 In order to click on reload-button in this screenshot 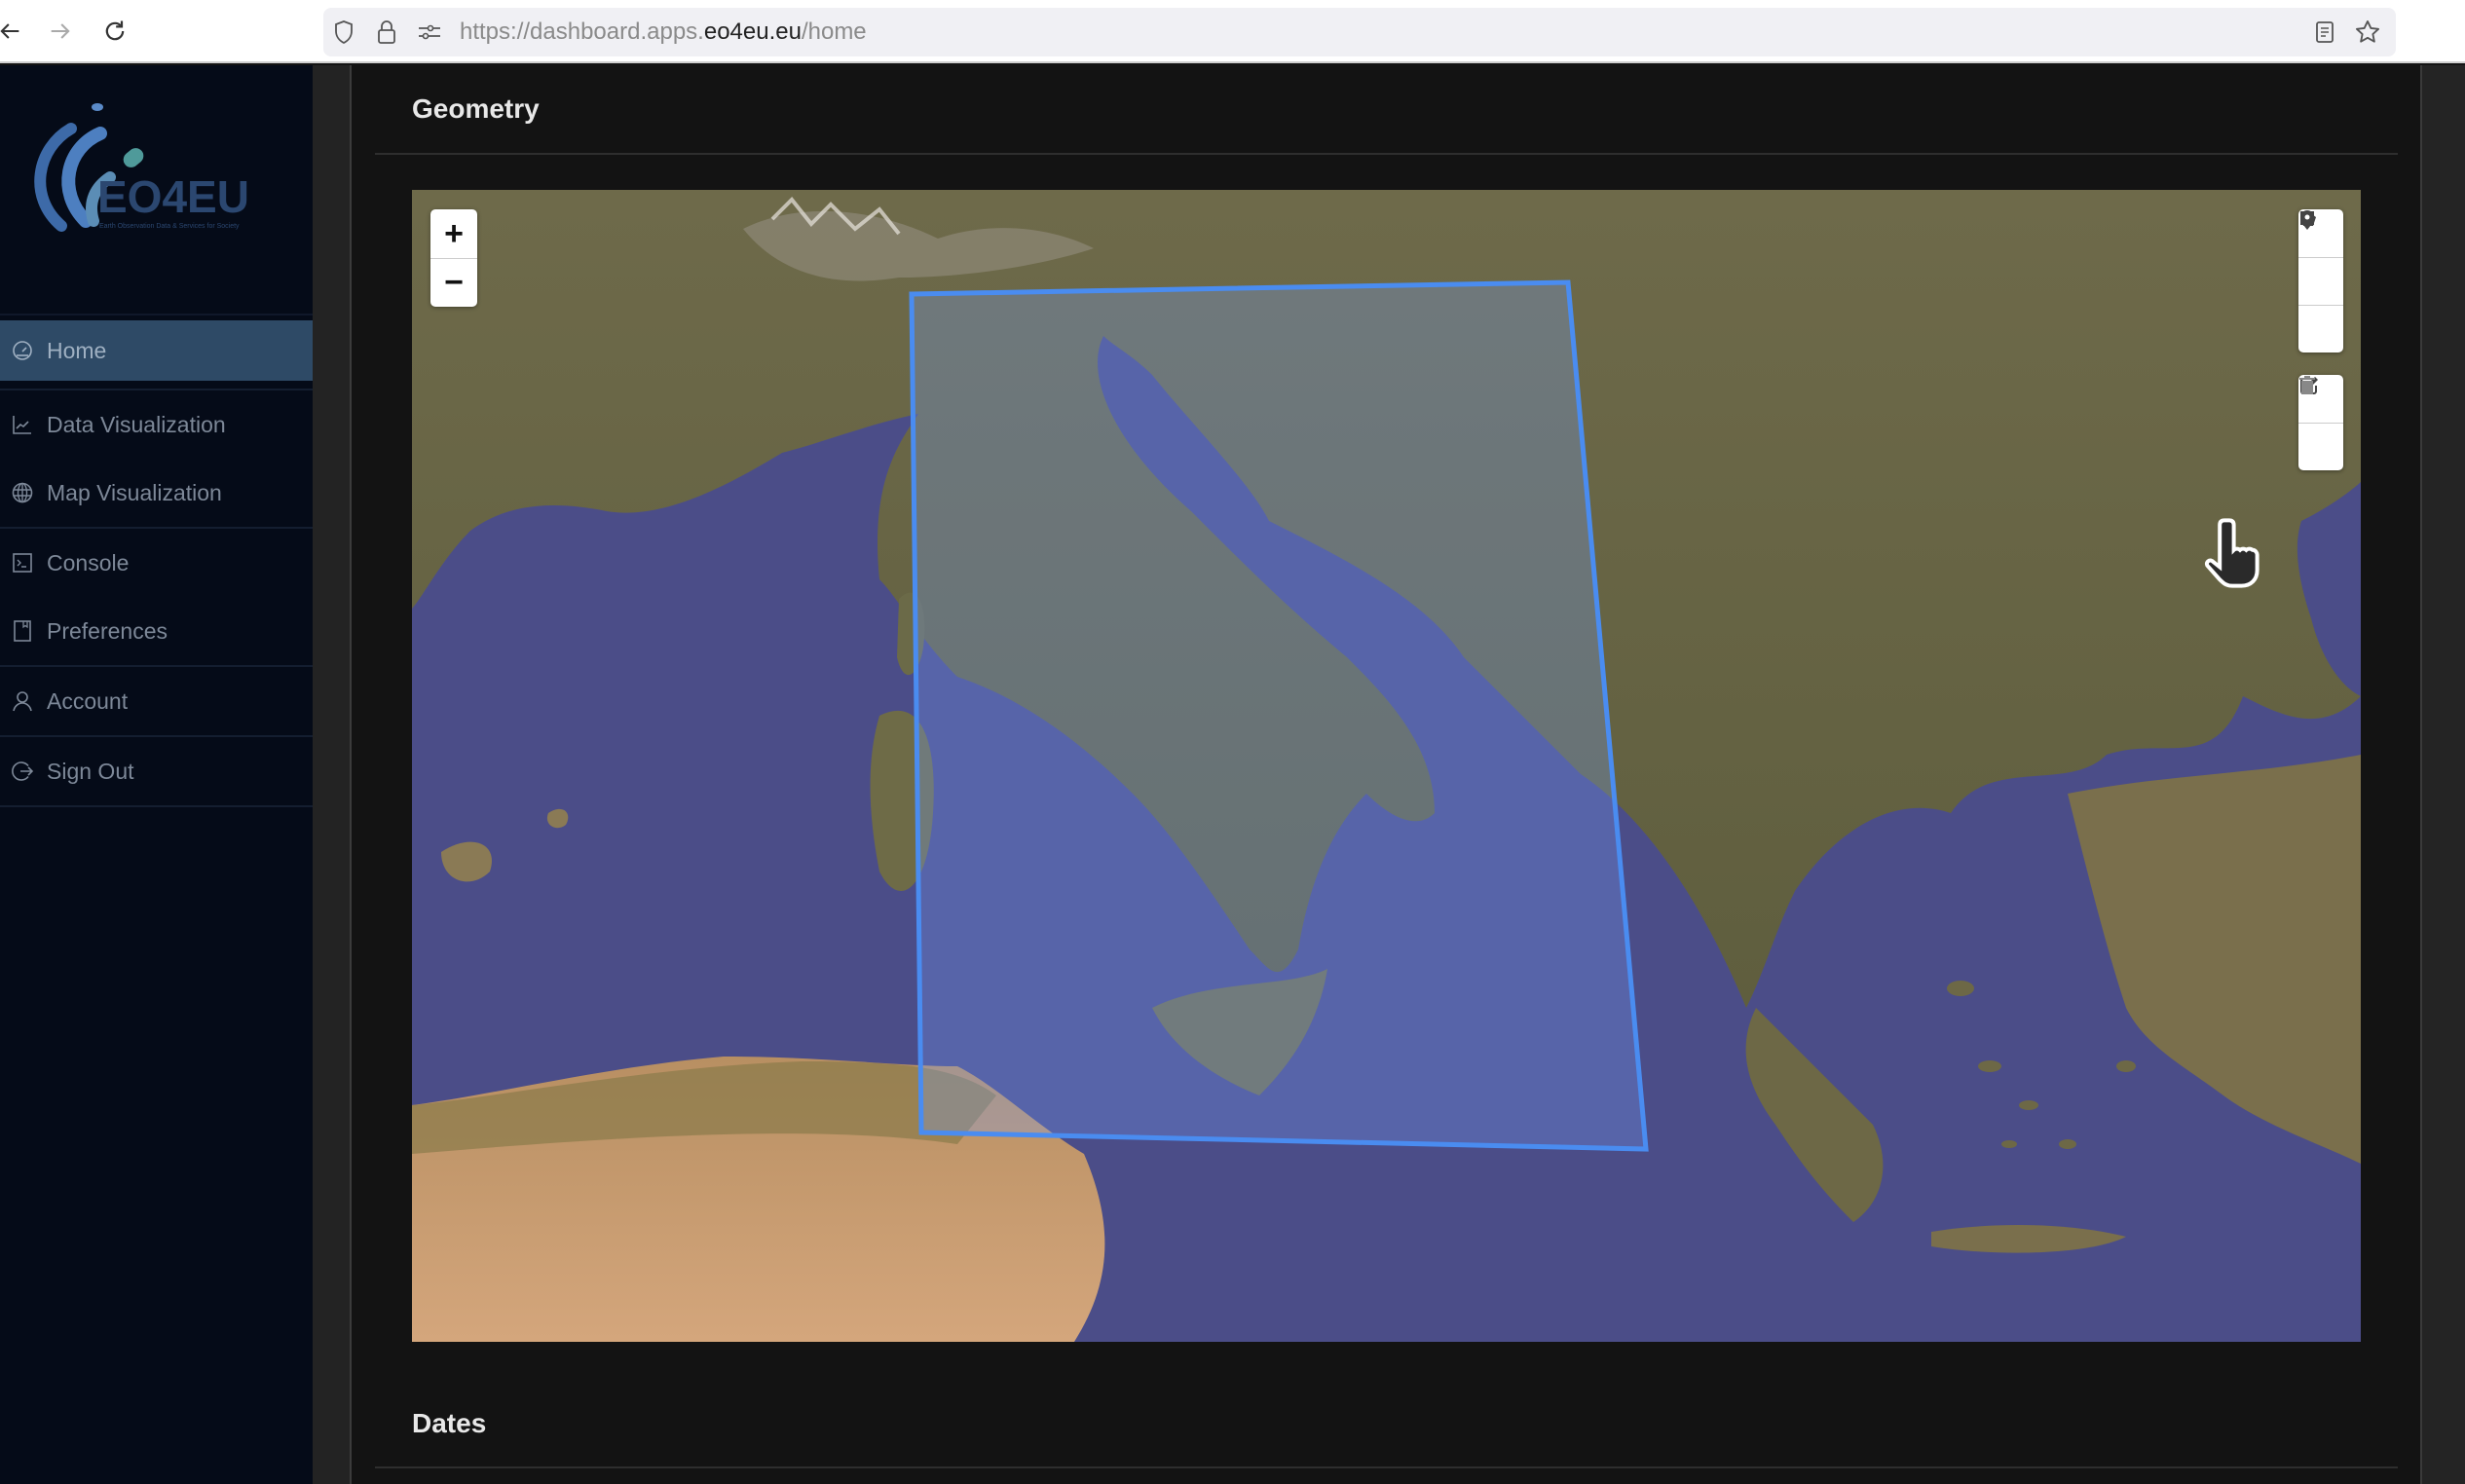, I will do `click(114, 31)`.